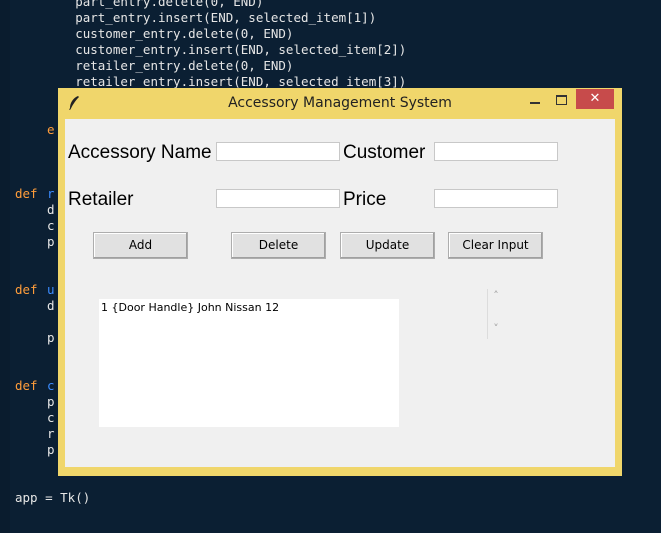  What do you see at coordinates (340, 103) in the screenshot?
I see `title-bar: Accessory Management System ✕` at bounding box center [340, 103].